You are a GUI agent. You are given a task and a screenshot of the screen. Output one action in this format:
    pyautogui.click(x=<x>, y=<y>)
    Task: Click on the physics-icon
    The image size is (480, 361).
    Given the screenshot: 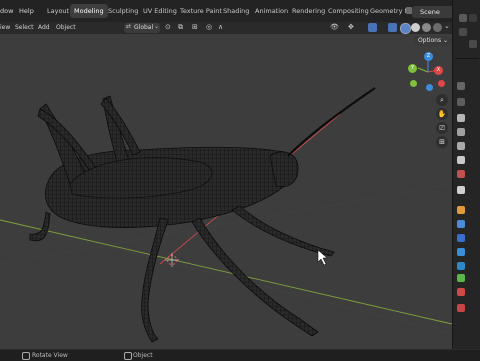 What is the action you would take?
    pyautogui.click(x=461, y=252)
    